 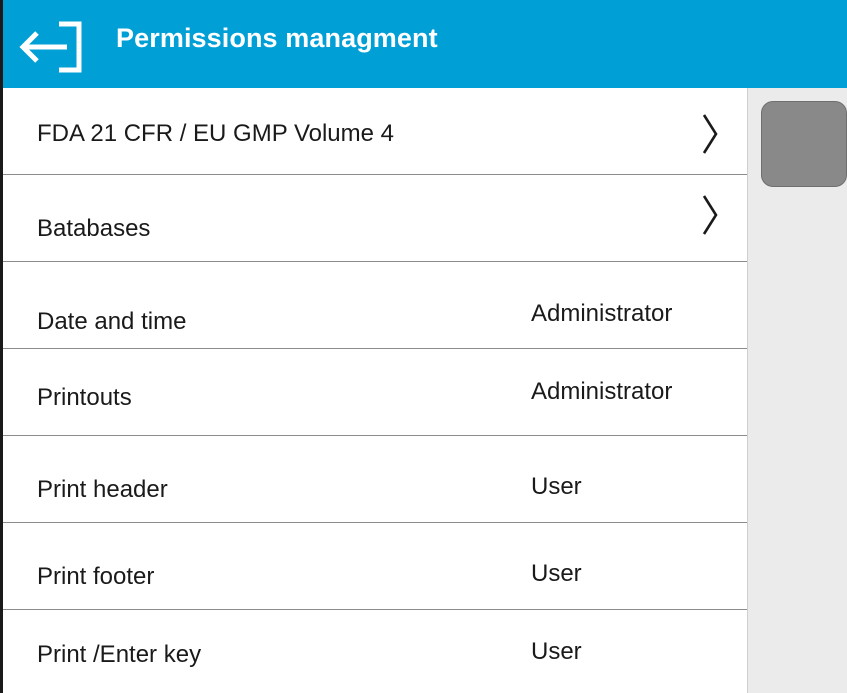 I want to click on list-item-label: Printouts, so click(x=84, y=397).